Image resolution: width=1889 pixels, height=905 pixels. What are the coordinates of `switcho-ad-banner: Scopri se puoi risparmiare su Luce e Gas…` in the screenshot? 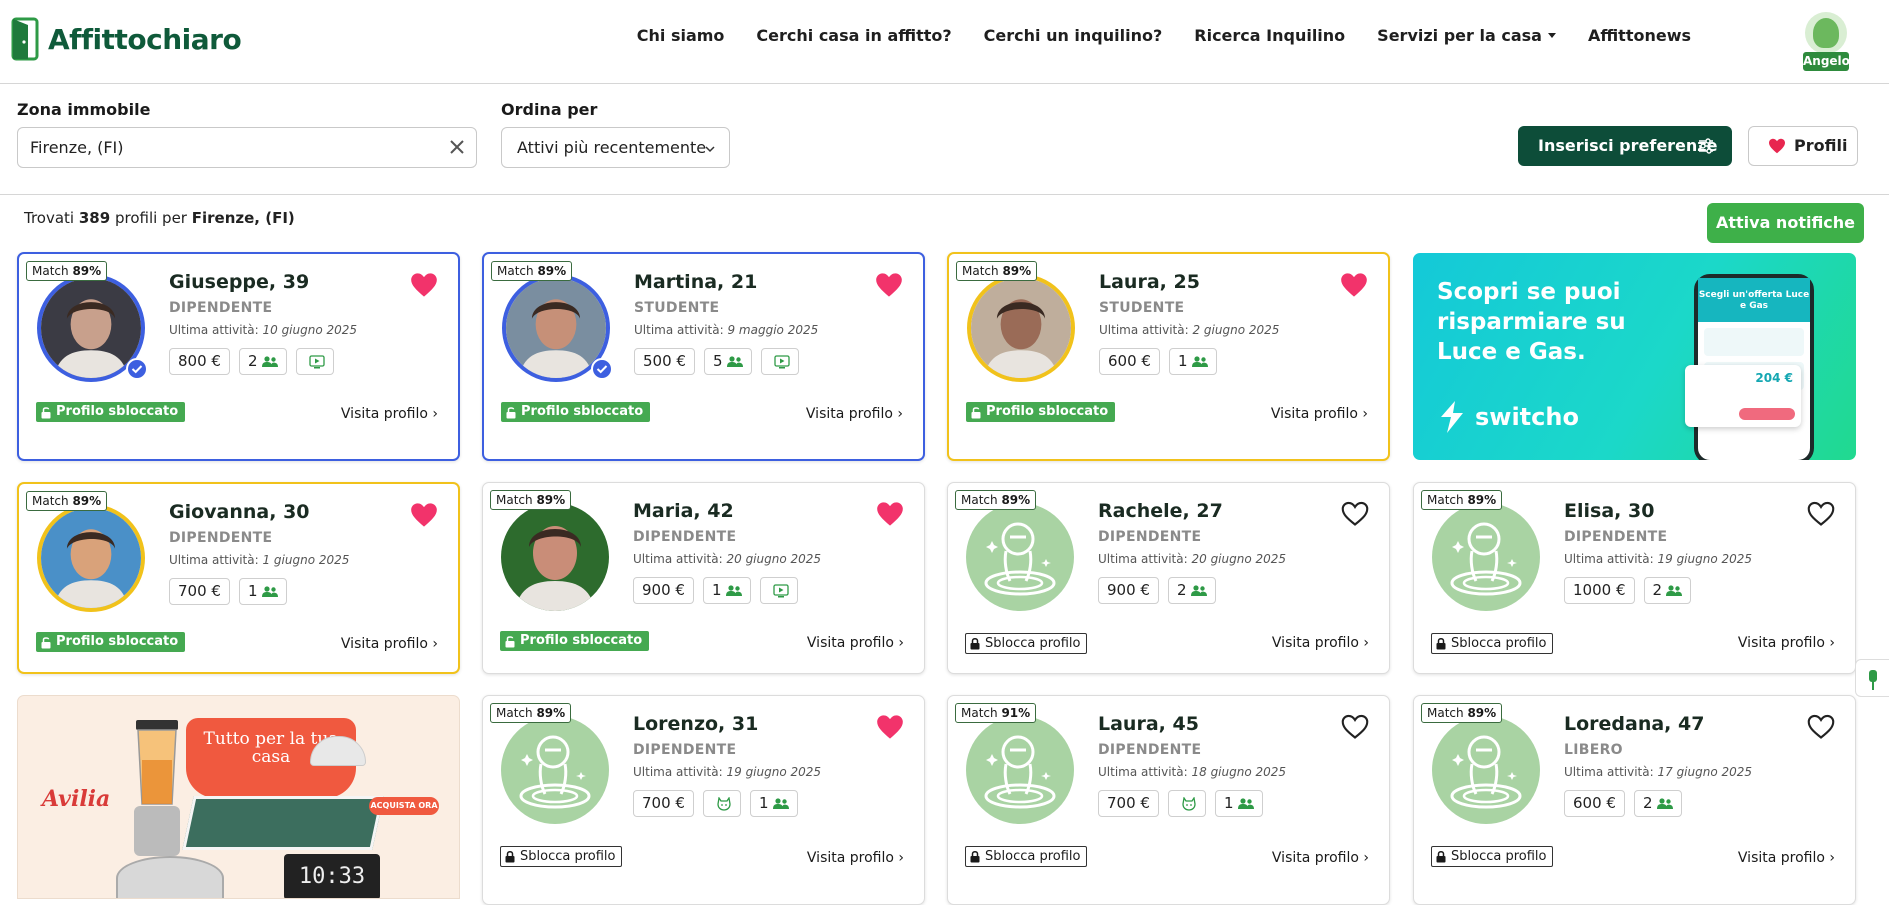 It's located at (1634, 356).